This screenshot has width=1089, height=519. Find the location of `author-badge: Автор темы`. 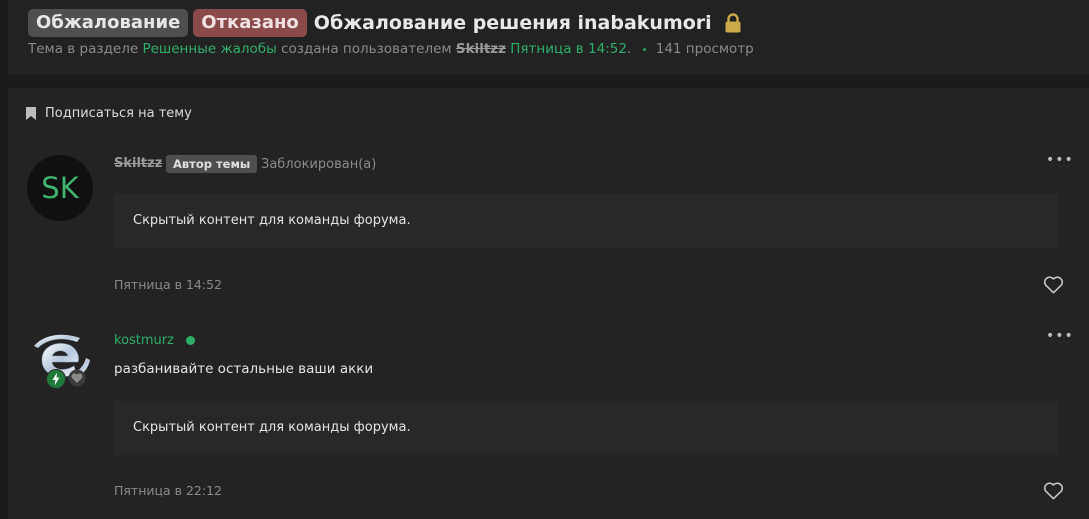

author-badge: Автор темы is located at coordinates (212, 164).